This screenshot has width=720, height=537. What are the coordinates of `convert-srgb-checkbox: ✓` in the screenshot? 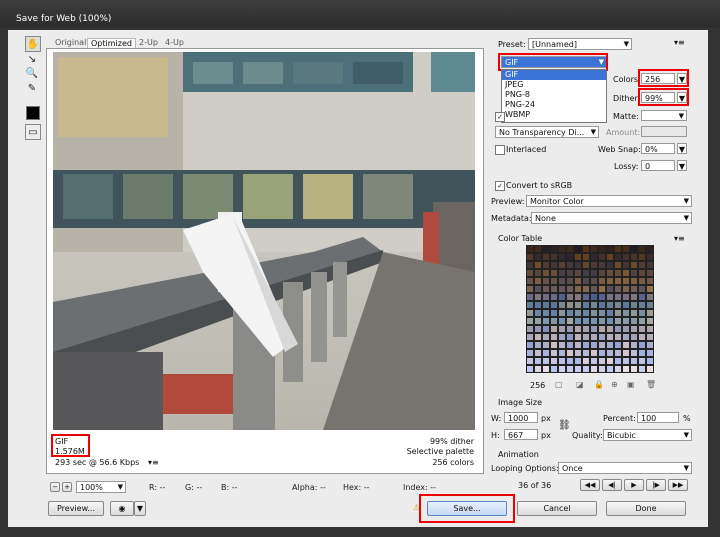 It's located at (500, 186).